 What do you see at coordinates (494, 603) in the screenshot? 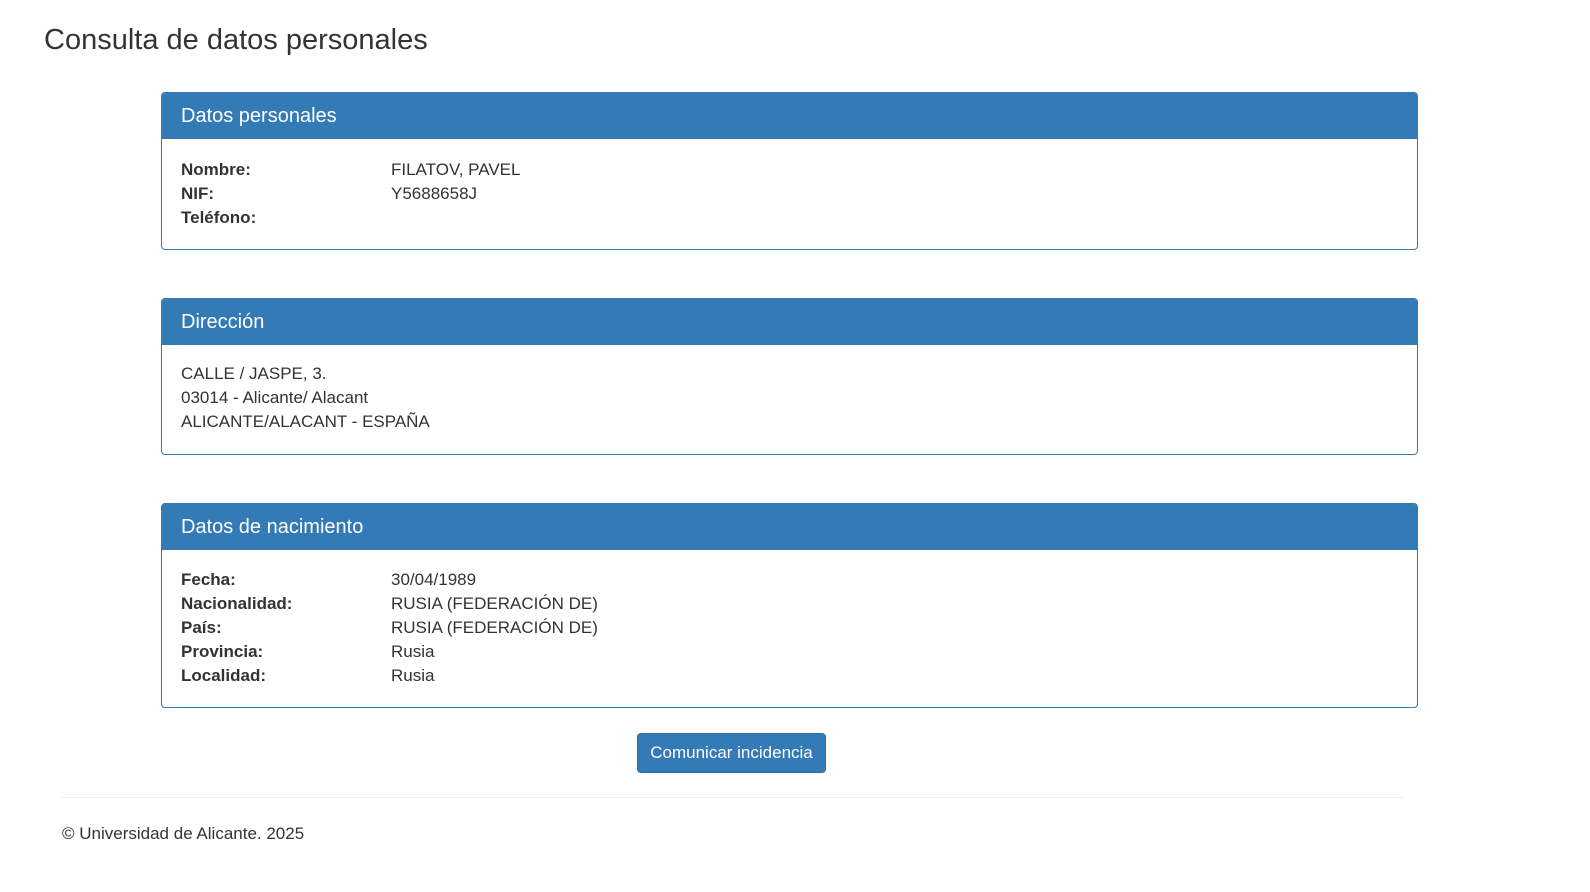
I see `field-value-nationality: RUSIA (FEDERACIÓN DE)` at bounding box center [494, 603].